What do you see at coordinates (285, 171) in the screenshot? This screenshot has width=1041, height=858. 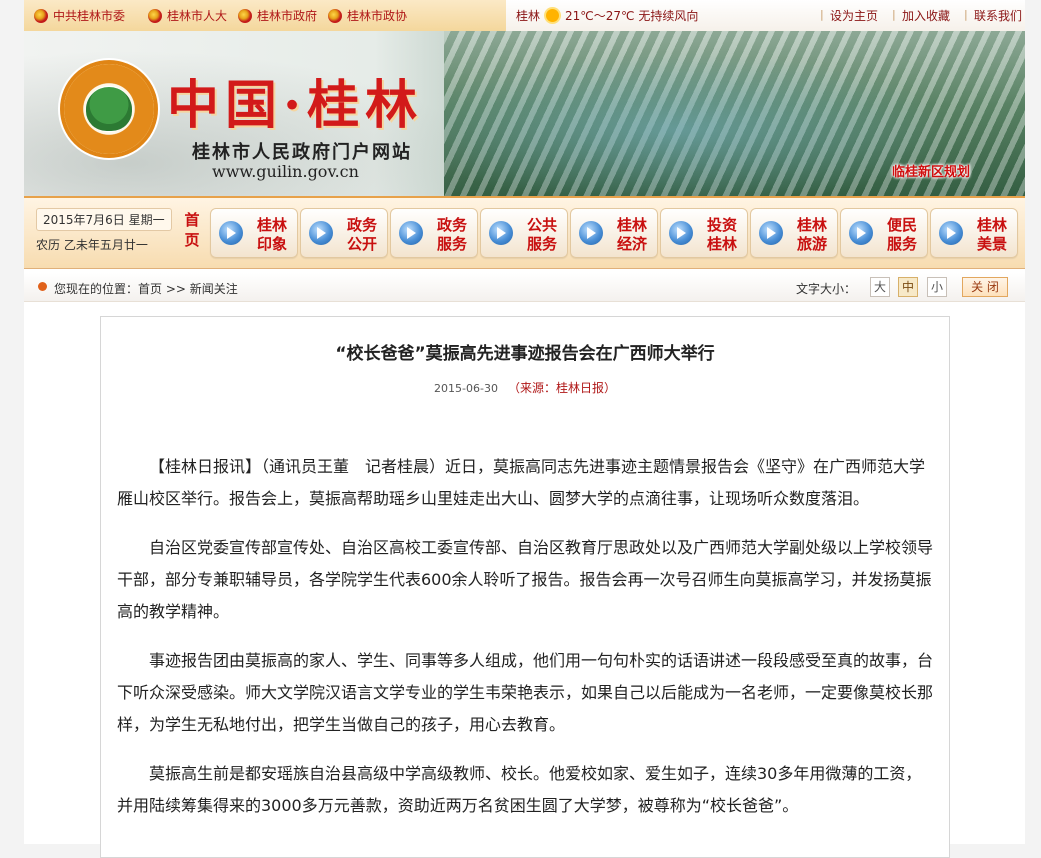 I see `site-url: www.guilin.gov.cn` at bounding box center [285, 171].